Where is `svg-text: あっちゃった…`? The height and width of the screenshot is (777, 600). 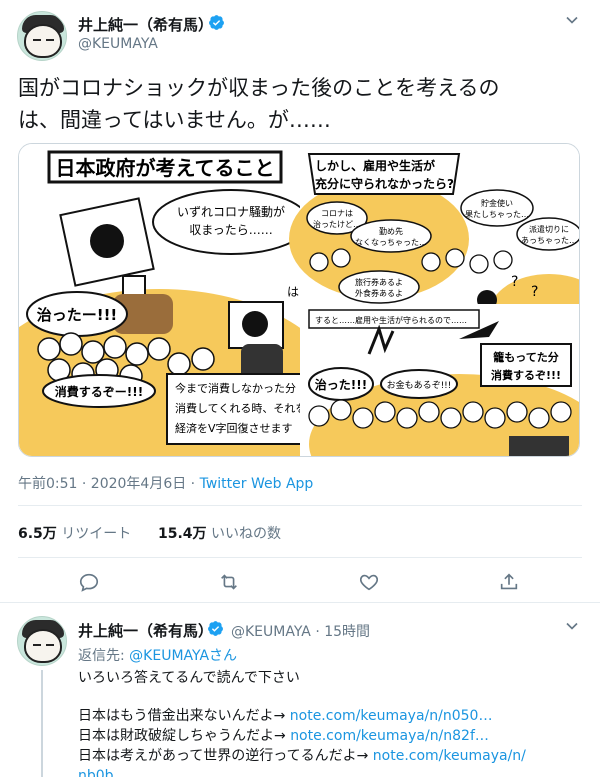
svg-text: あっちゃった… is located at coordinates (549, 240).